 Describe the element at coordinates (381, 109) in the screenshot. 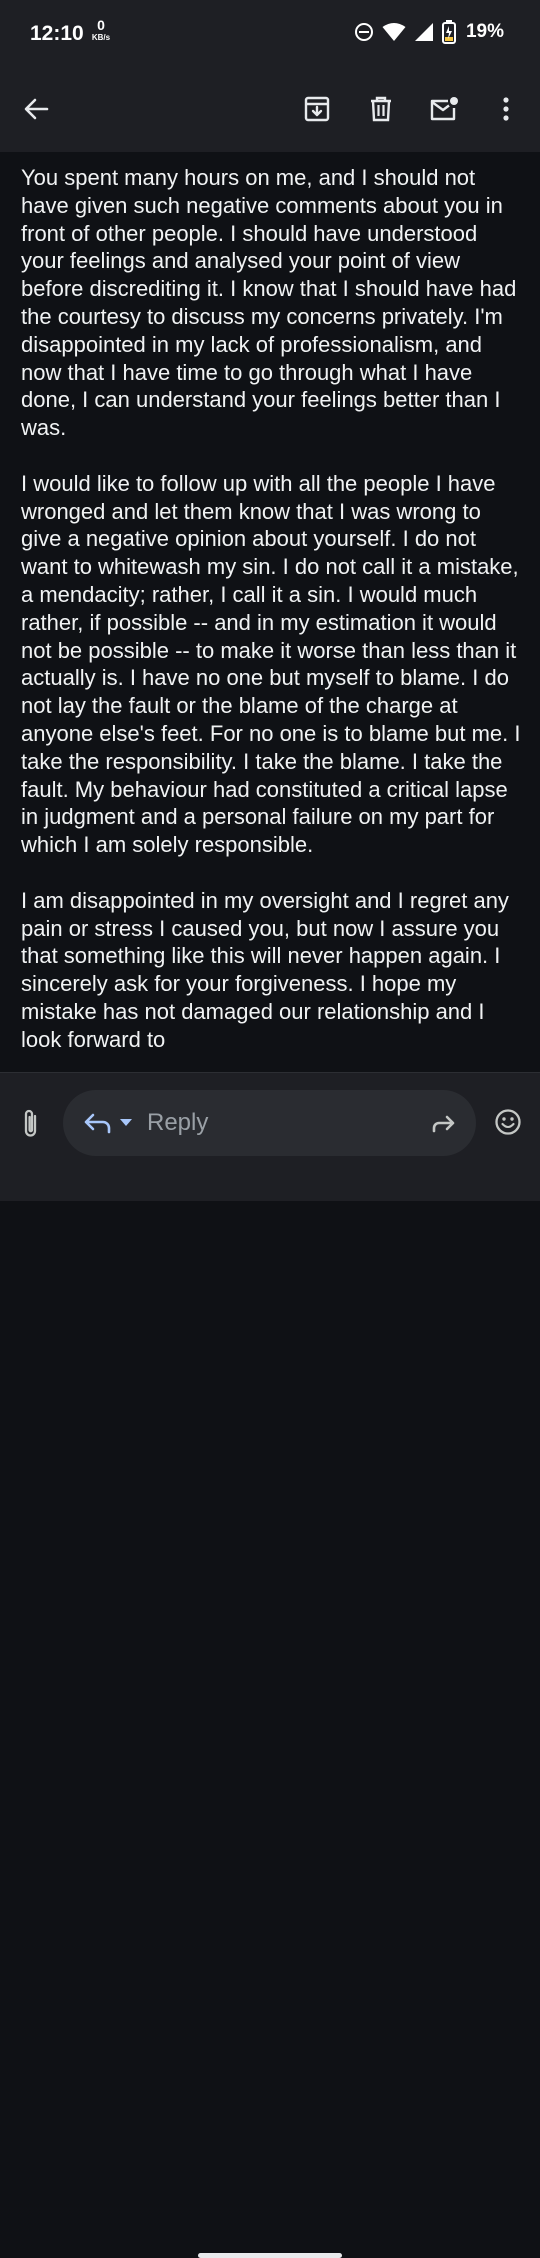

I see `delete-icon` at that location.